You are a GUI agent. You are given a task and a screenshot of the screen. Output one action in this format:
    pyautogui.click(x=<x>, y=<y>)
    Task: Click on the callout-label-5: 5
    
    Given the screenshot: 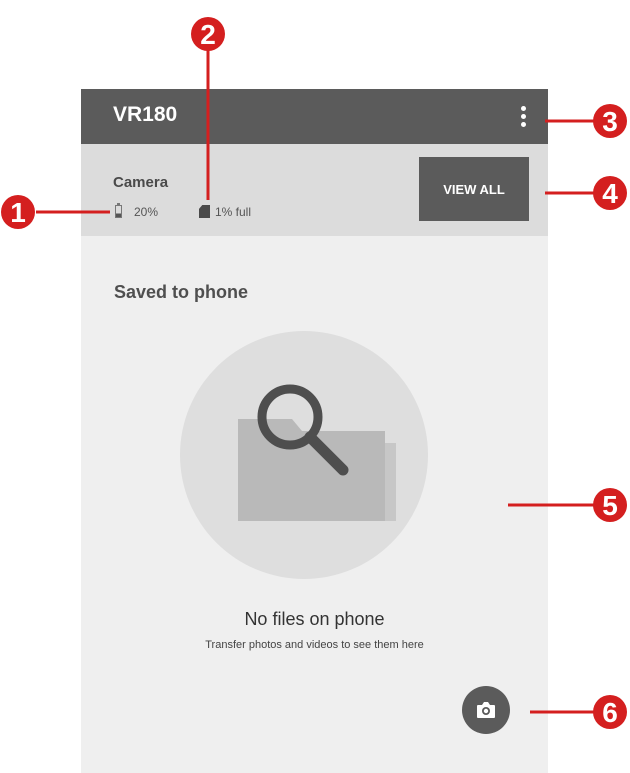 What is the action you would take?
    pyautogui.click(x=610, y=505)
    